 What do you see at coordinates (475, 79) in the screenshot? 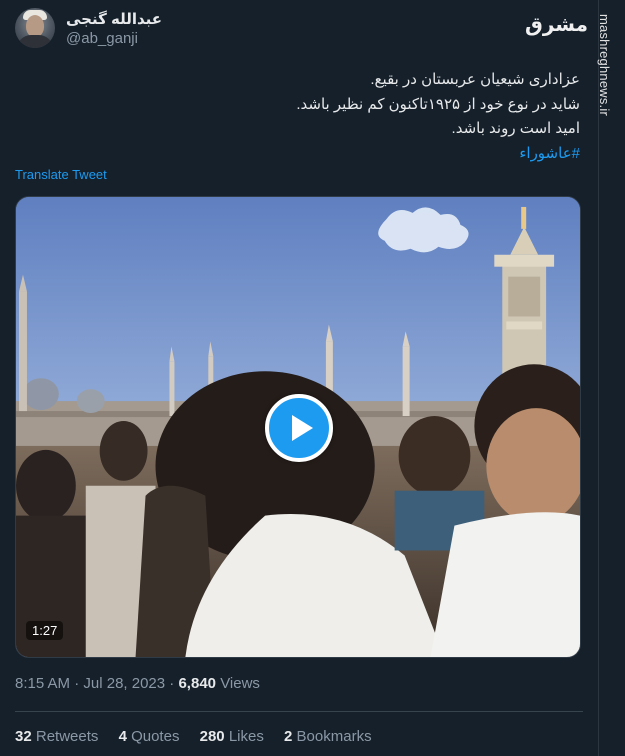
I see `tweet-line: عزاداری شیعیان عربستان در بقیع.` at bounding box center [475, 79].